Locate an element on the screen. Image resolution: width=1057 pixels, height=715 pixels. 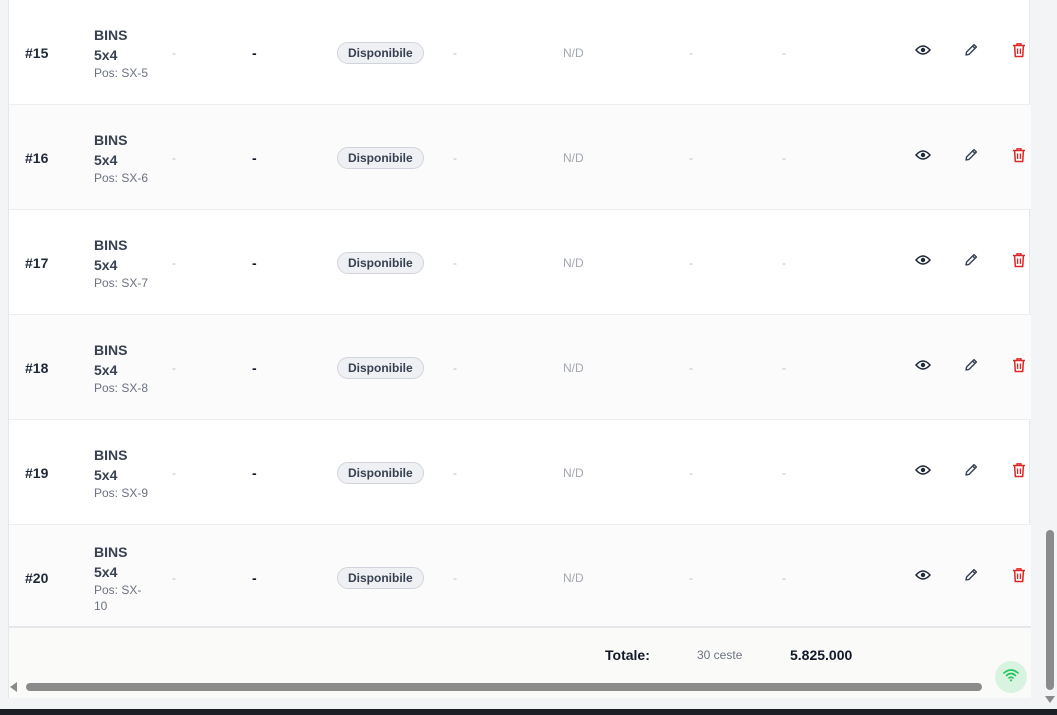
basket-id: #17 is located at coordinates (37, 262).